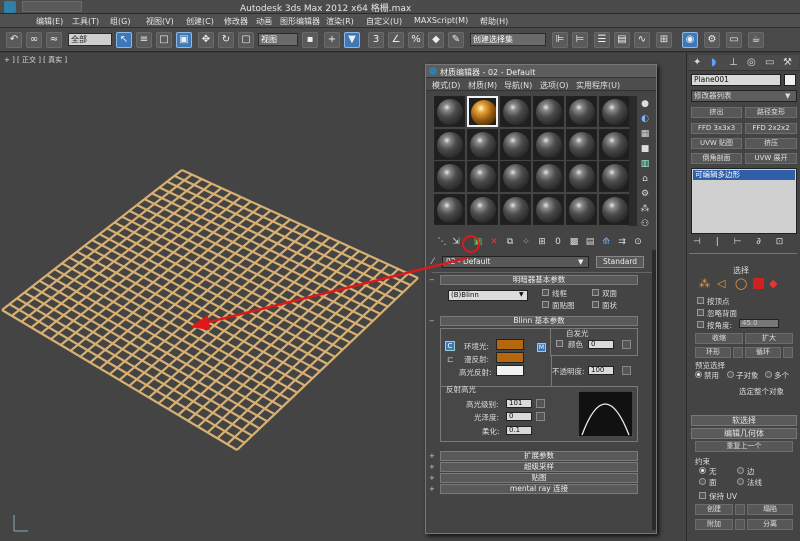 The height and width of the screenshot is (541, 800). I want to click on material-navigator-icon: ⚇, so click(645, 224).